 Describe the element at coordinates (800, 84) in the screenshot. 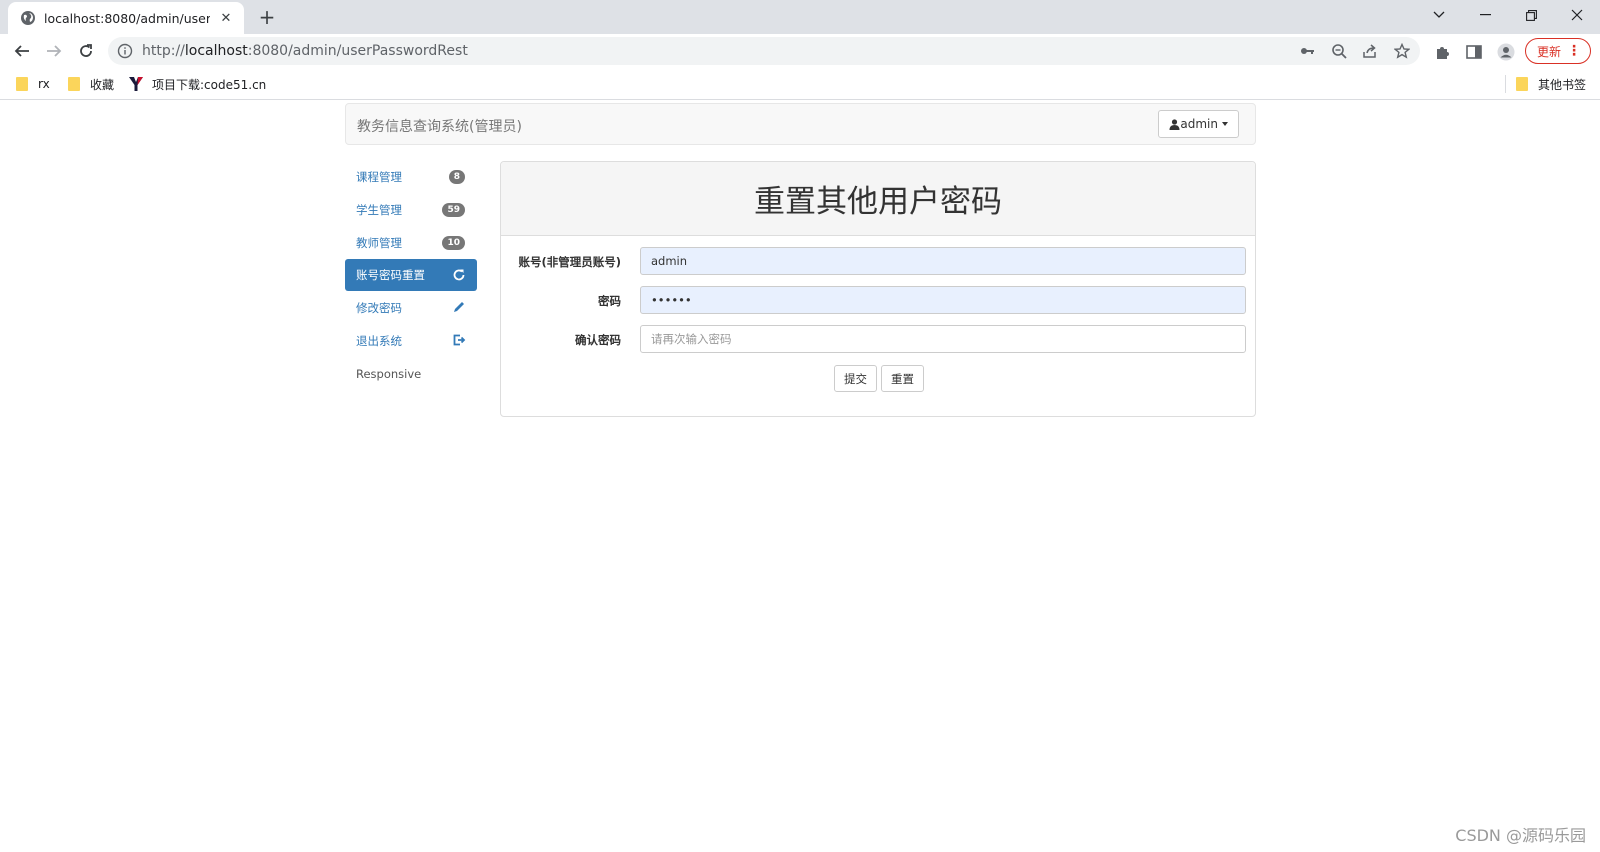

I see `bookmarks-bar: rx 收藏 项目下载:code51.cn 其他书签` at that location.